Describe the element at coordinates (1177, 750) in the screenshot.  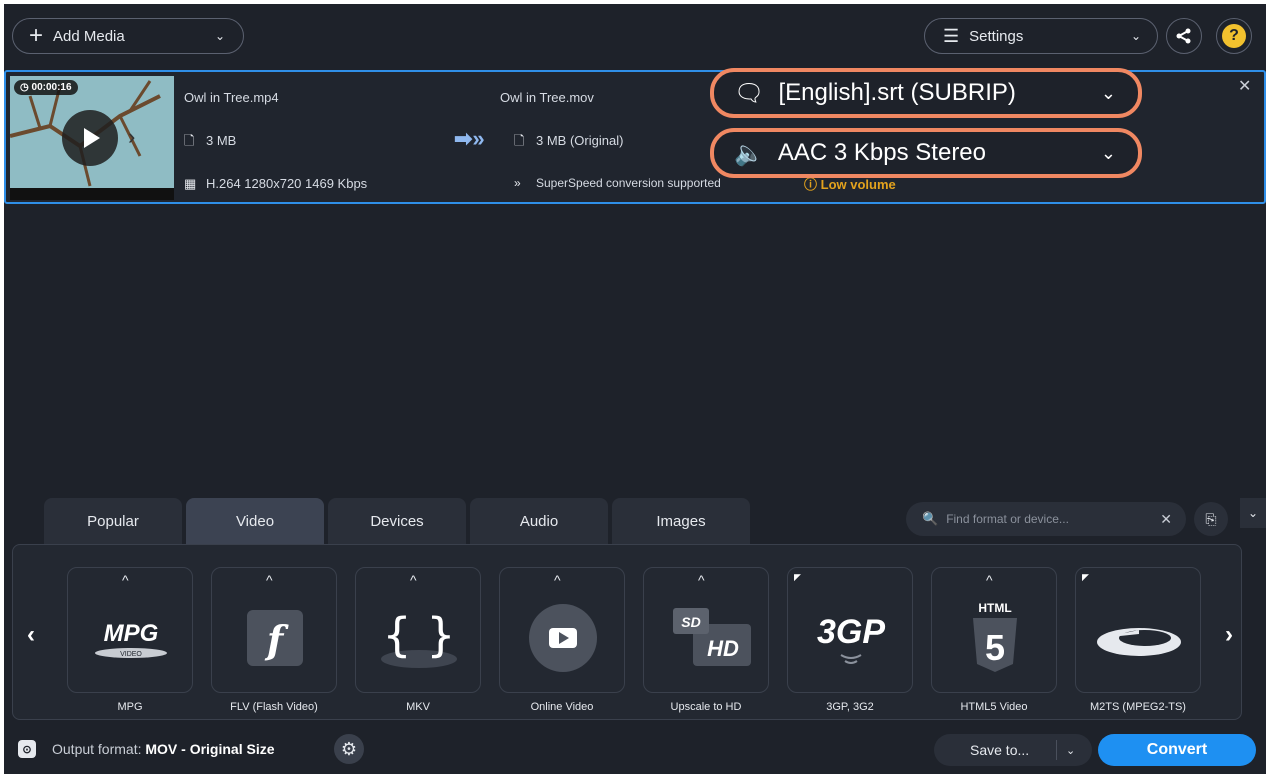
I see `convert-button: Convert` at that location.